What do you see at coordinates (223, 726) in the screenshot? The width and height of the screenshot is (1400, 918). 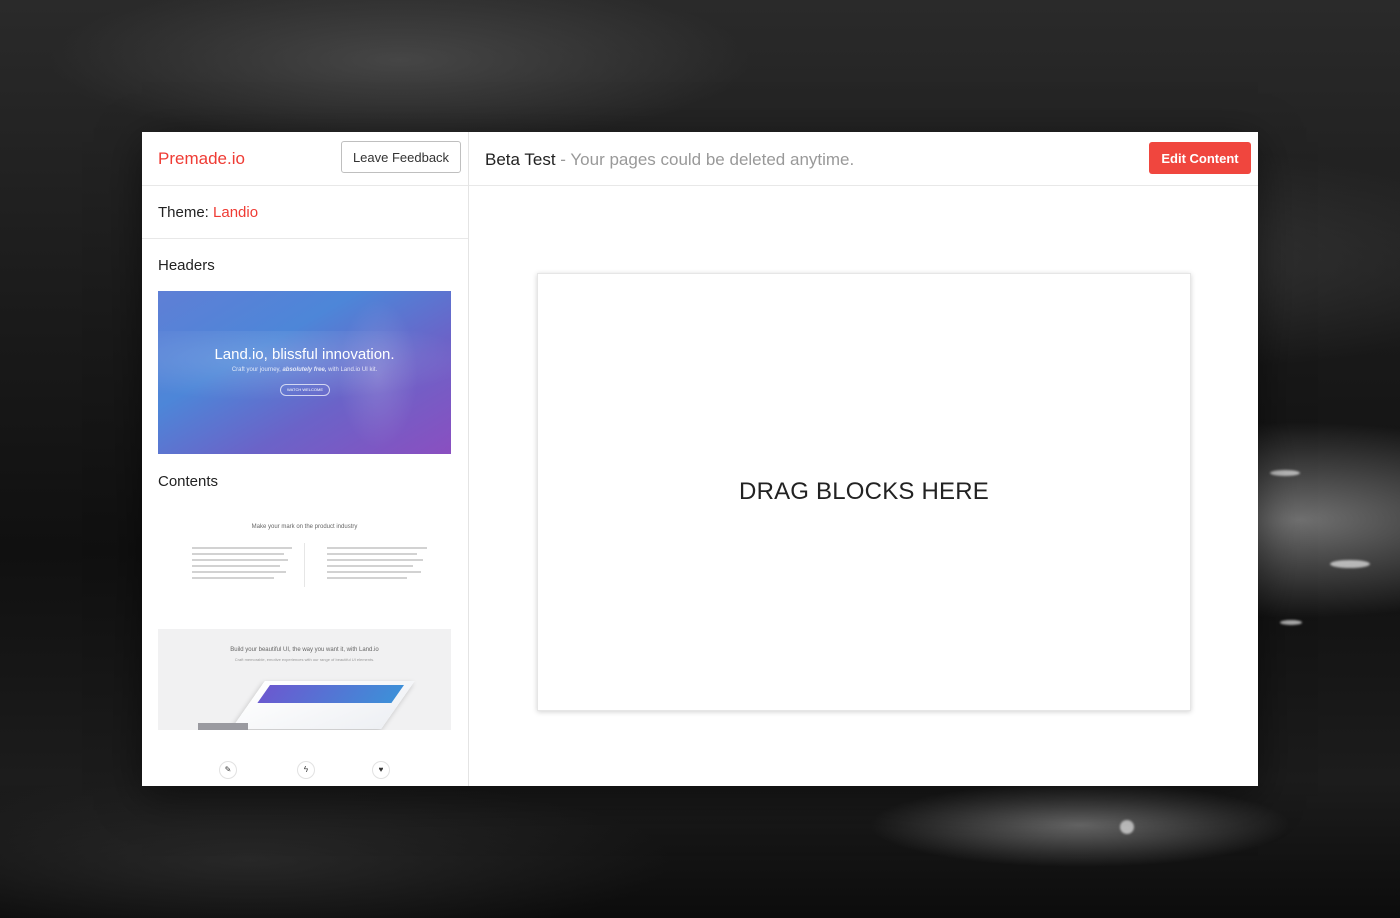 I see `tablet-shadow` at bounding box center [223, 726].